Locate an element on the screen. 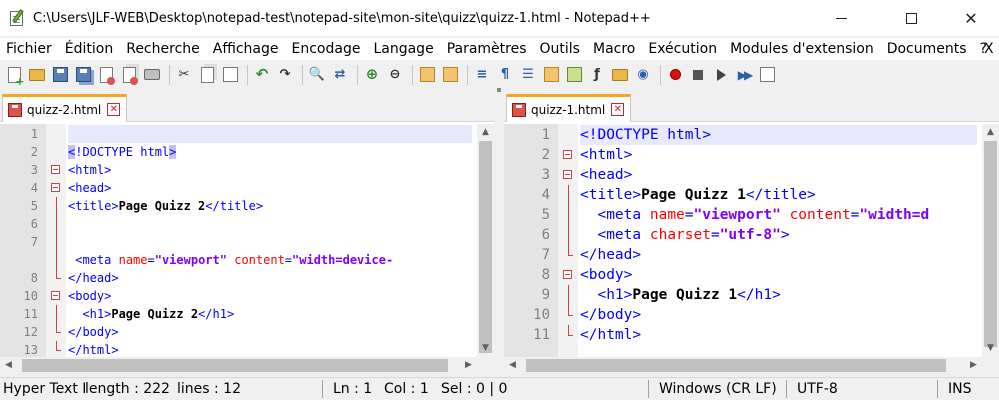  pane-splitter is located at coordinates (499, 231).